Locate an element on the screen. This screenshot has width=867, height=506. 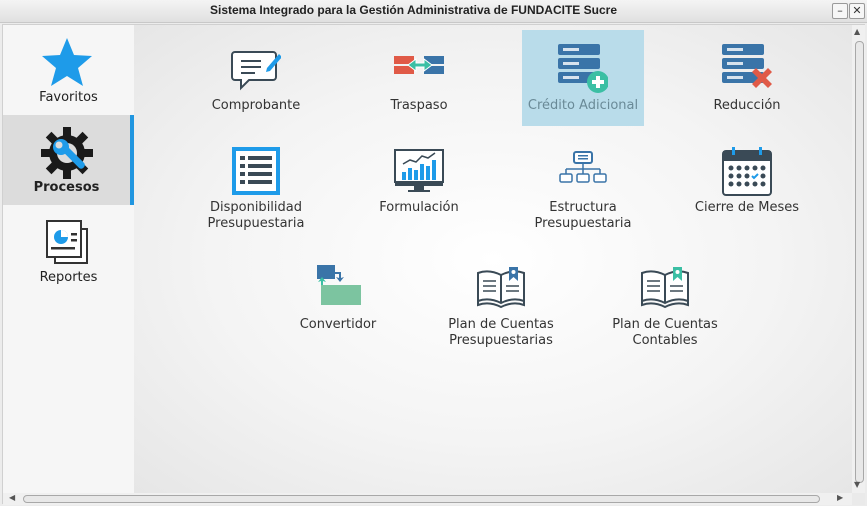
tile-label: Crédito Adicional is located at coordinates (583, 105).